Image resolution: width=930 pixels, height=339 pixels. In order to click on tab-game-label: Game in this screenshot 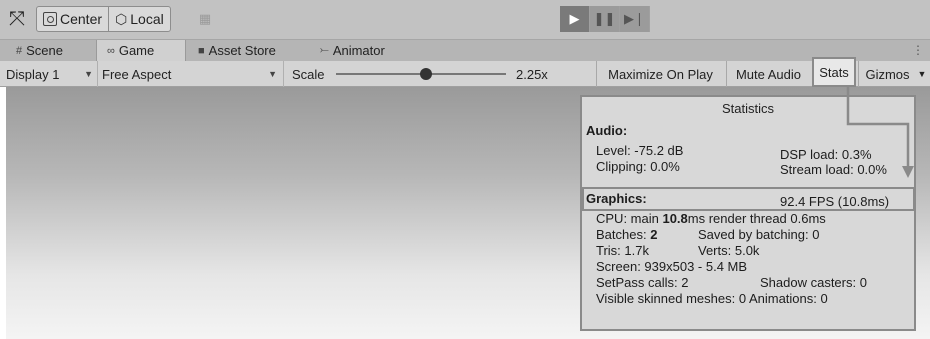, I will do `click(136, 50)`.